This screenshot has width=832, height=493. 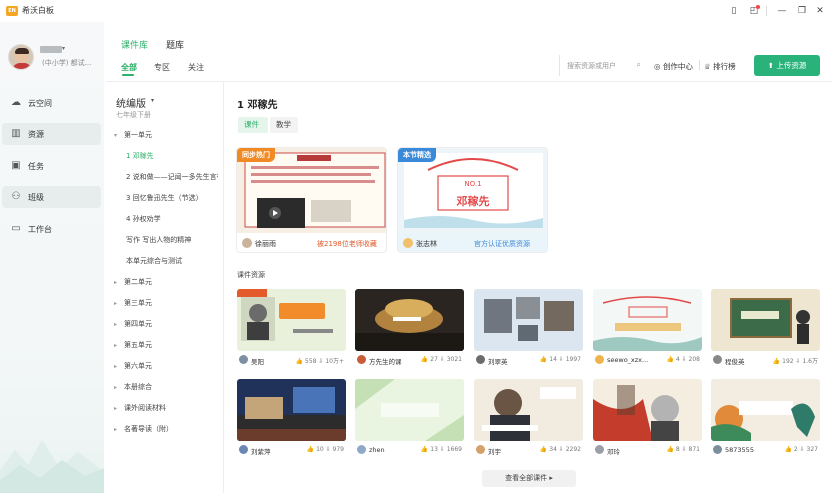 What do you see at coordinates (765, 450) in the screenshot?
I see `courseware-meta: 5873555 👍 2 ⇩ 327` at bounding box center [765, 450].